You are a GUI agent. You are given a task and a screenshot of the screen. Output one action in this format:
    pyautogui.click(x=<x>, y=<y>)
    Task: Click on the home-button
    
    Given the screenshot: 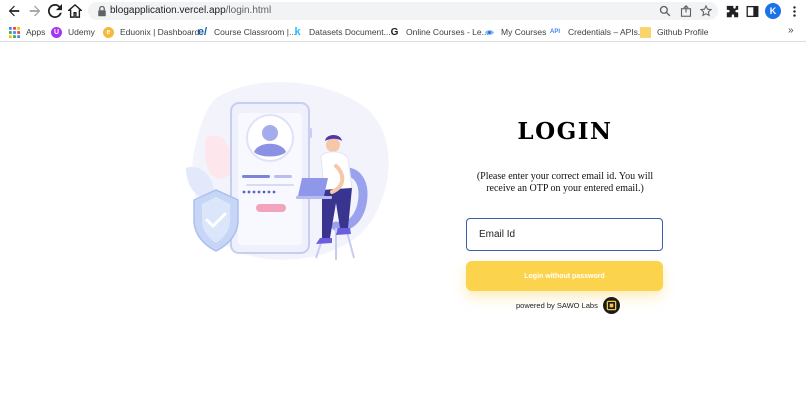 What is the action you would take?
    pyautogui.click(x=75, y=11)
    